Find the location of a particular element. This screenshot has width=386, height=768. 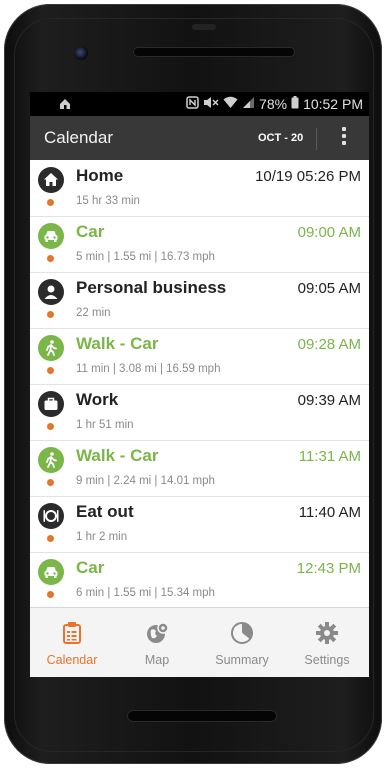

timeline-row: Car 09:00 AM 5 min | 1.55 mi | 16.73 mph is located at coordinates (199, 244).